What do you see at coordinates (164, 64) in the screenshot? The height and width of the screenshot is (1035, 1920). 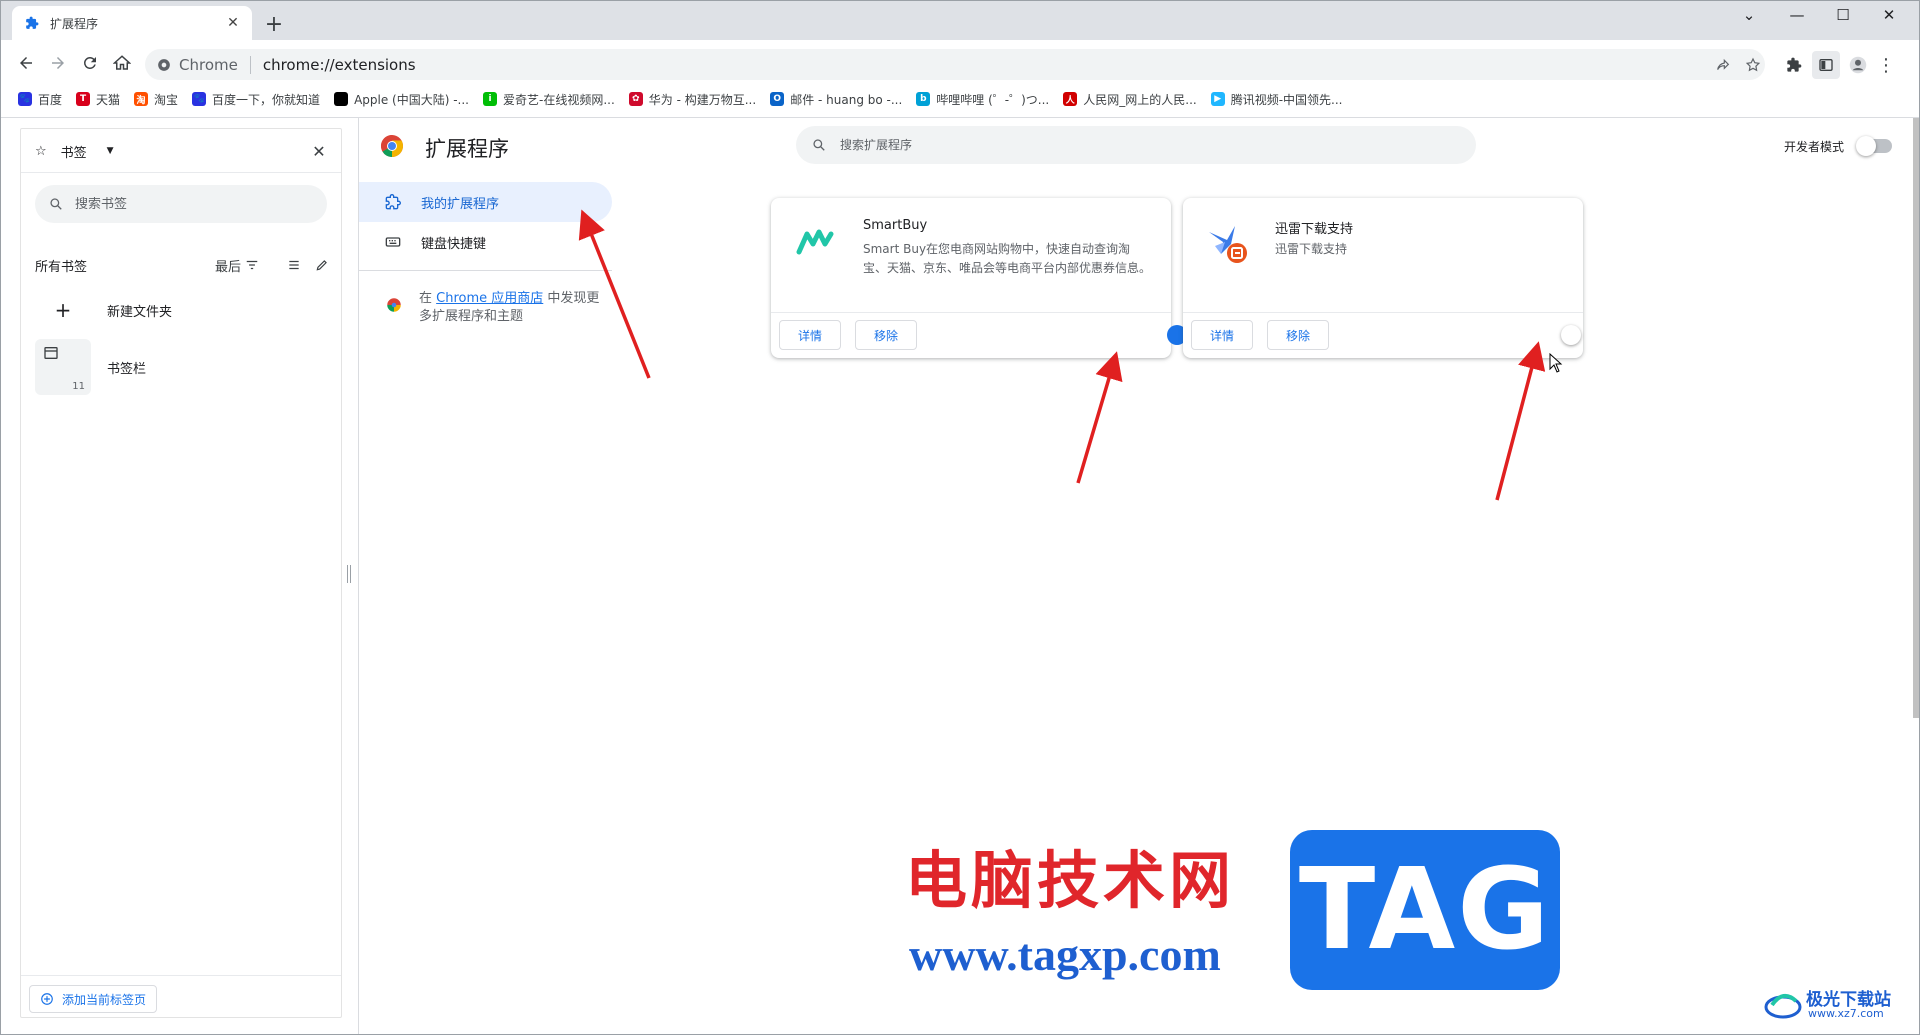 I see `chrome-icon` at bounding box center [164, 64].